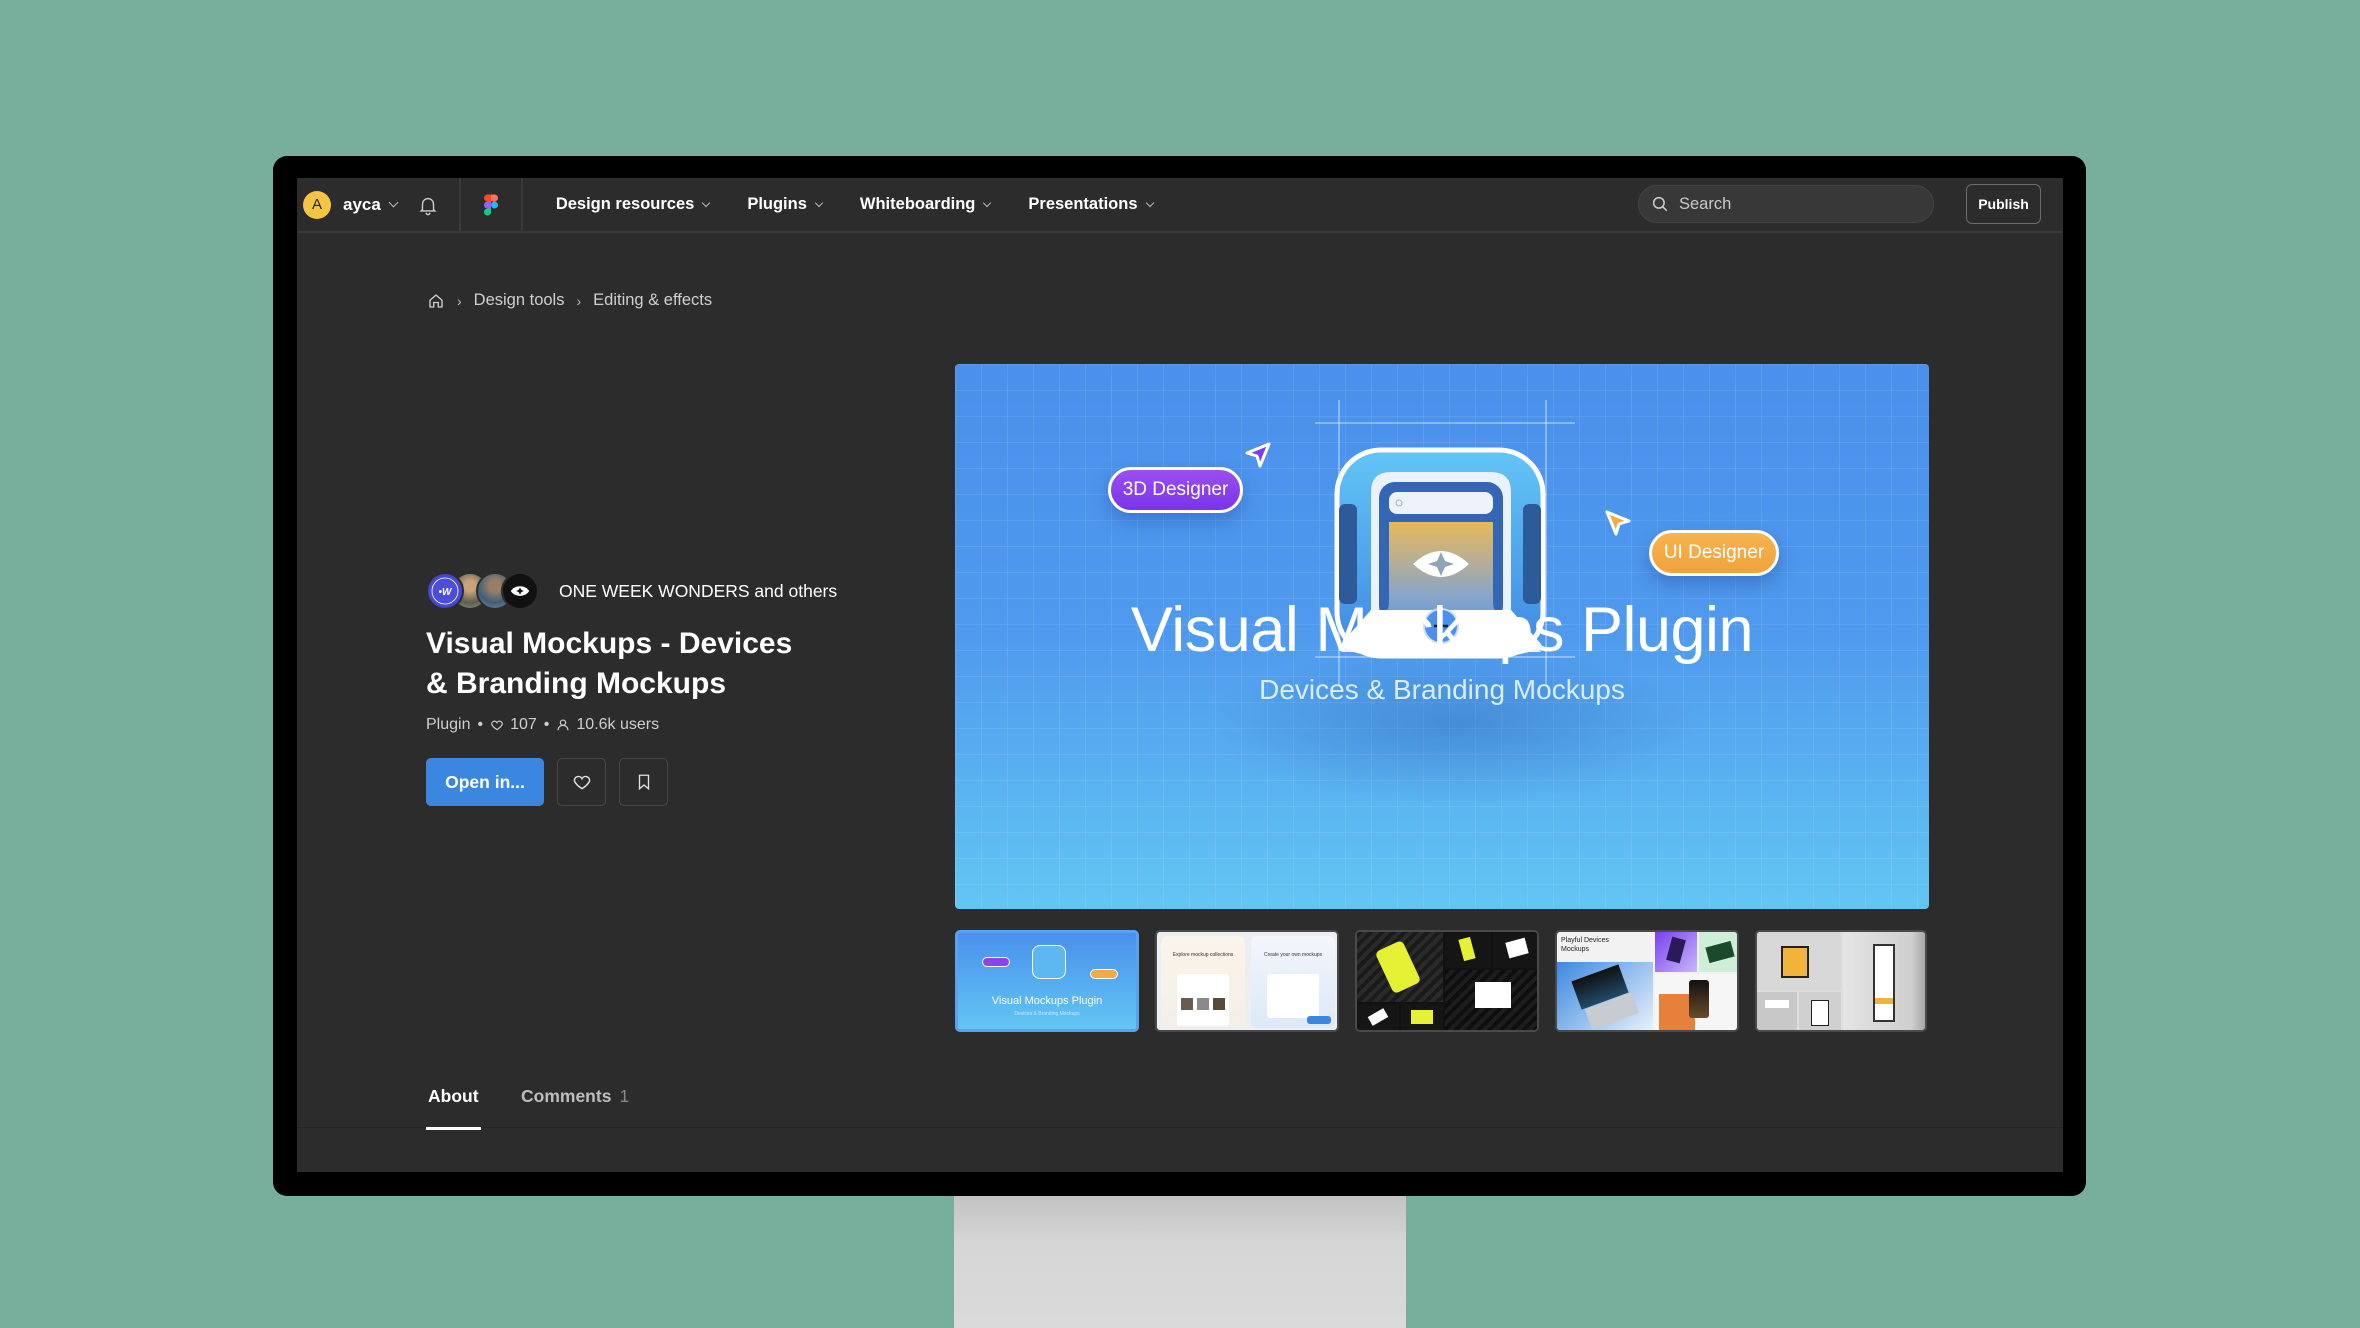 This screenshot has width=2360, height=1328. Describe the element at coordinates (1647, 981) in the screenshot. I see `thumbnail-4: Playful Devices Mockups` at that location.